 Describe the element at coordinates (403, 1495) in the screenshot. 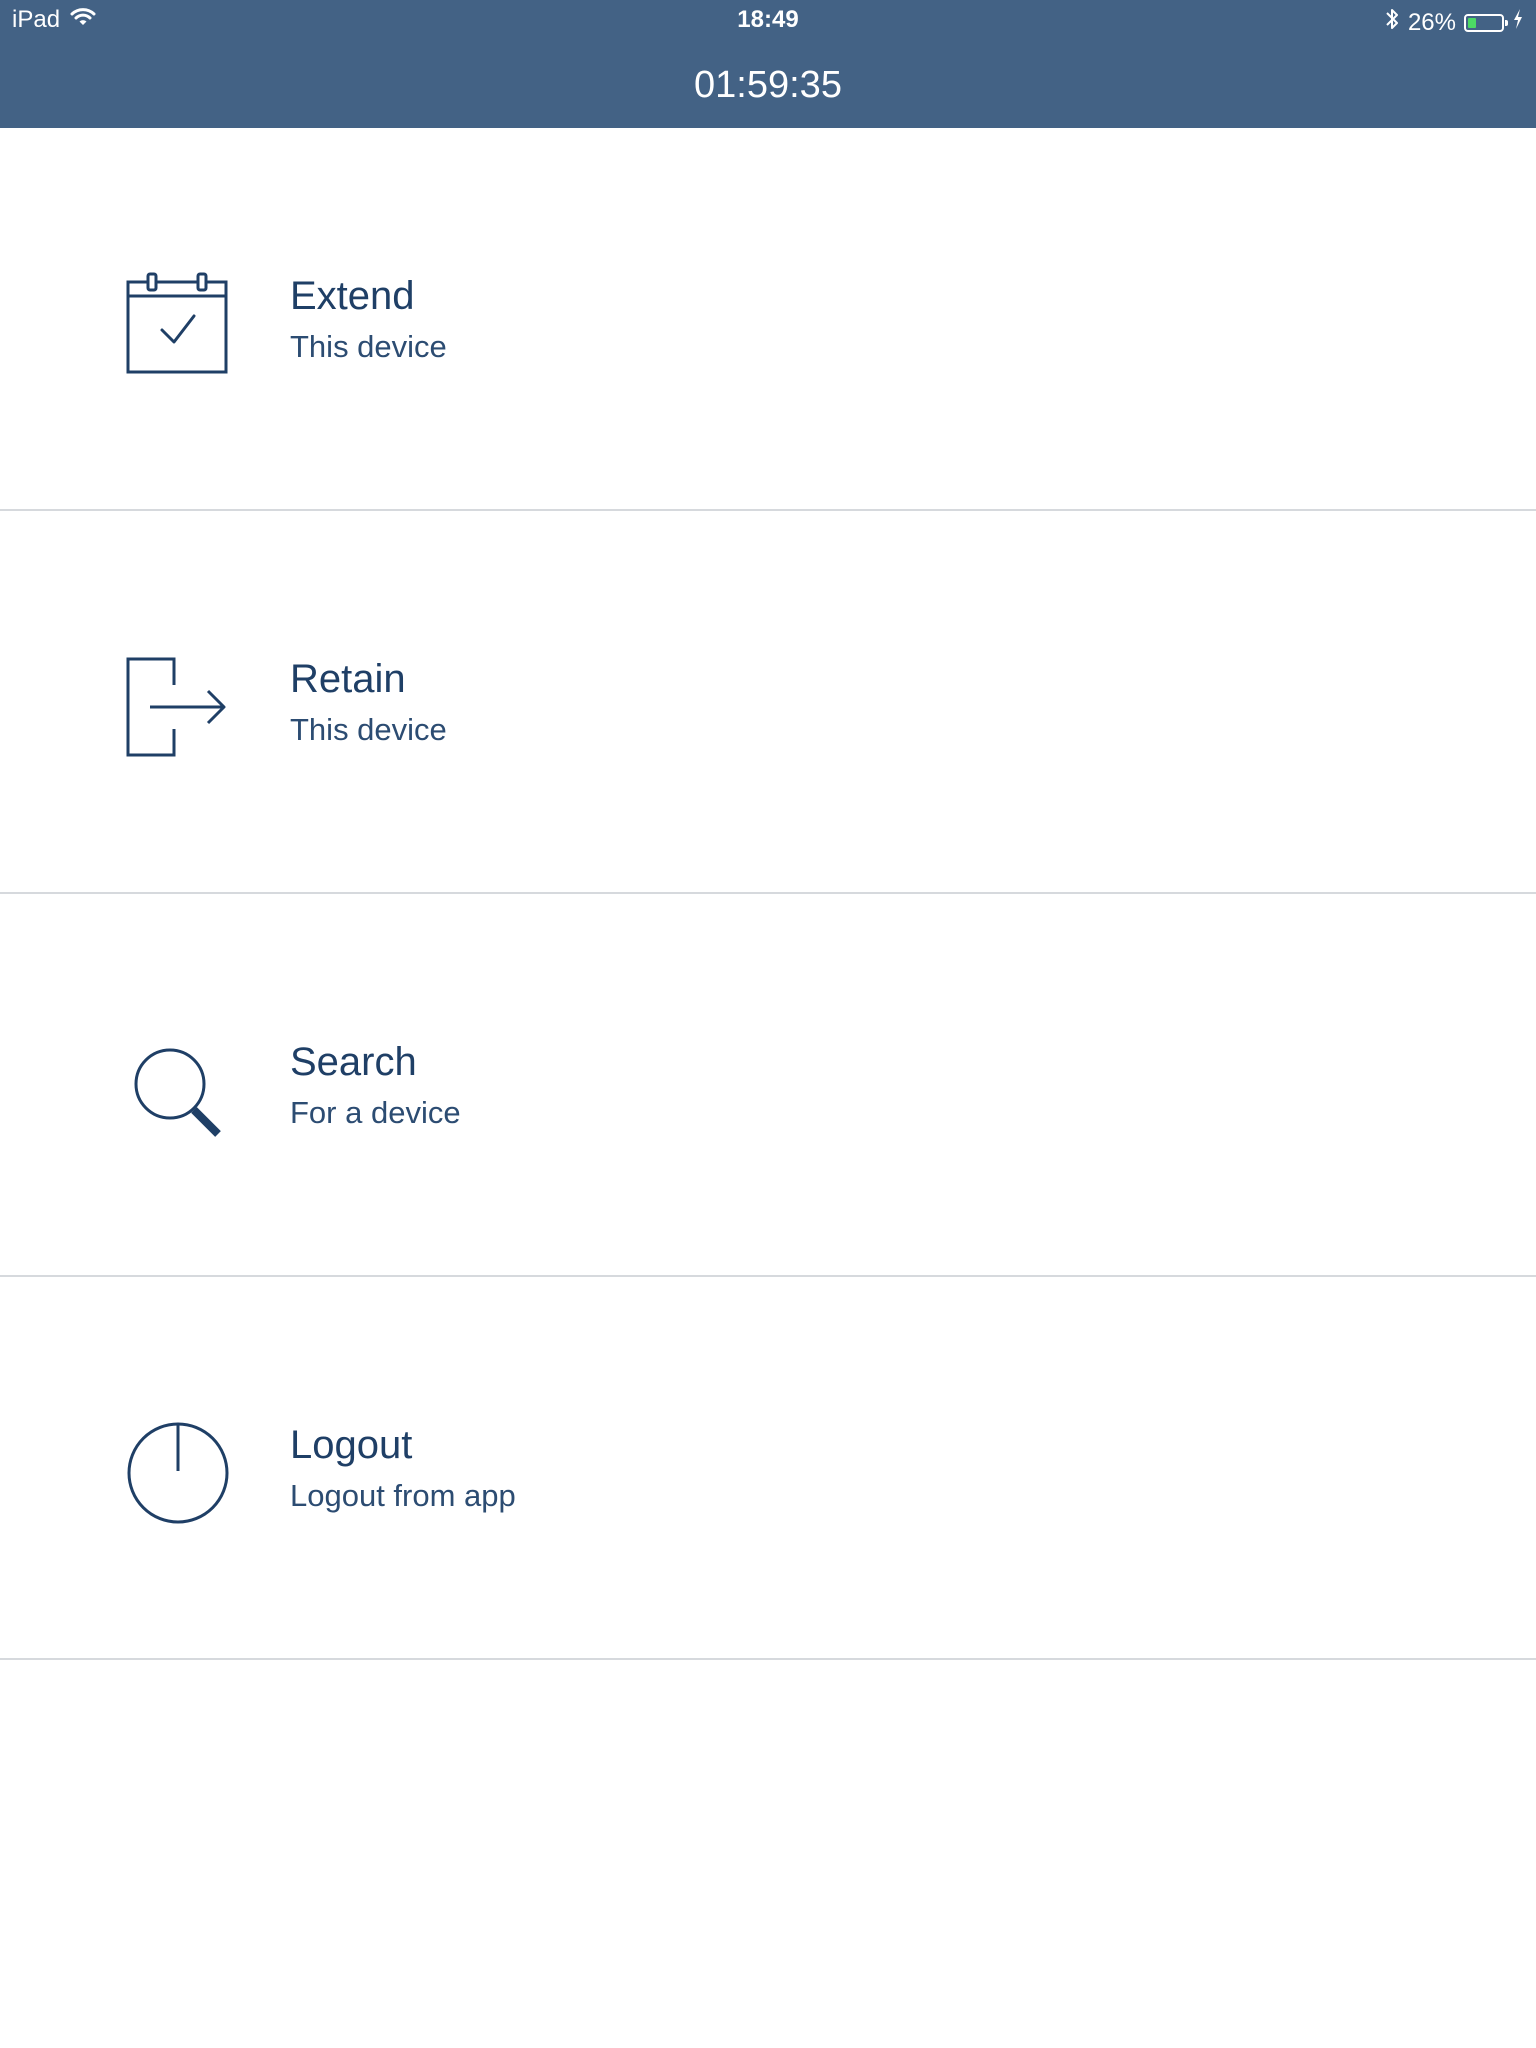

I see `menu-item-subtitle: Logout from app` at that location.